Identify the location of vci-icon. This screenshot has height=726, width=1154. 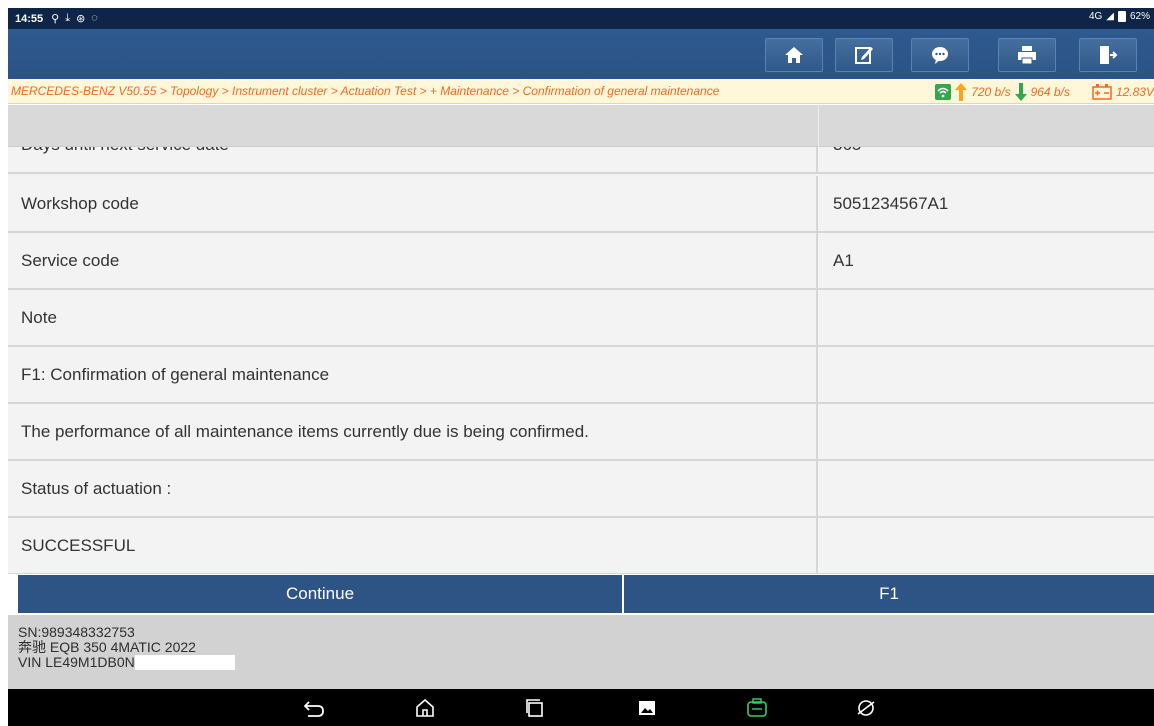
(757, 707).